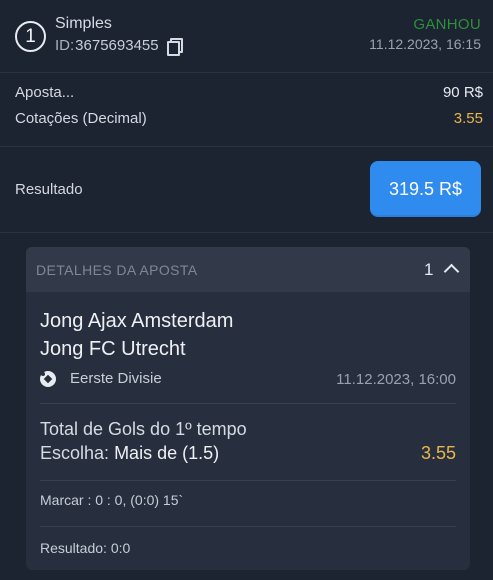  I want to click on bet-type: Simples, so click(83, 23).